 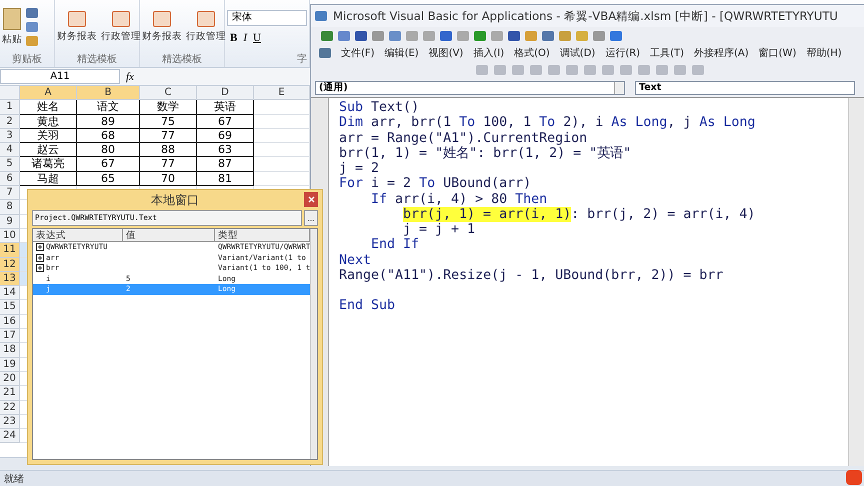 I want to click on row-header: 20, so click(x=10, y=379).